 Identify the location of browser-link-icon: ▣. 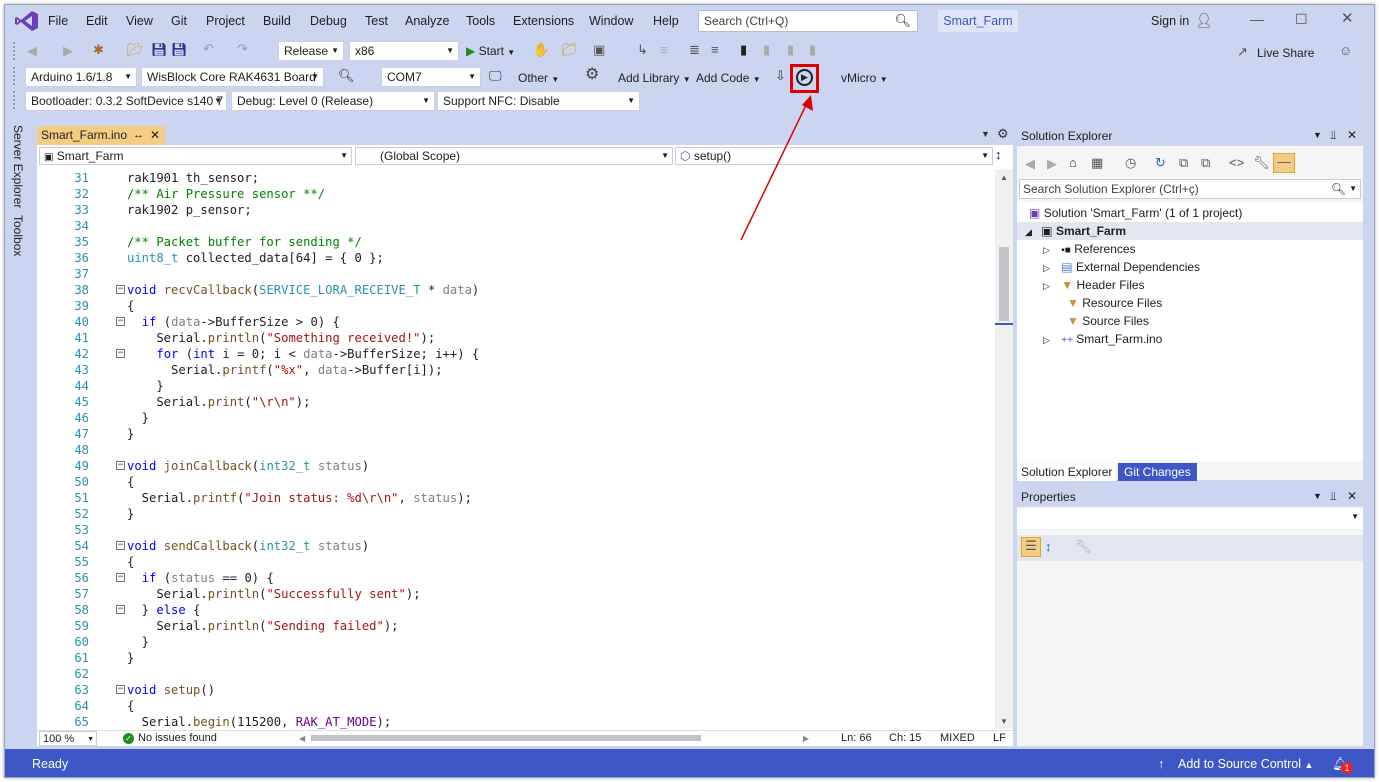
(599, 50).